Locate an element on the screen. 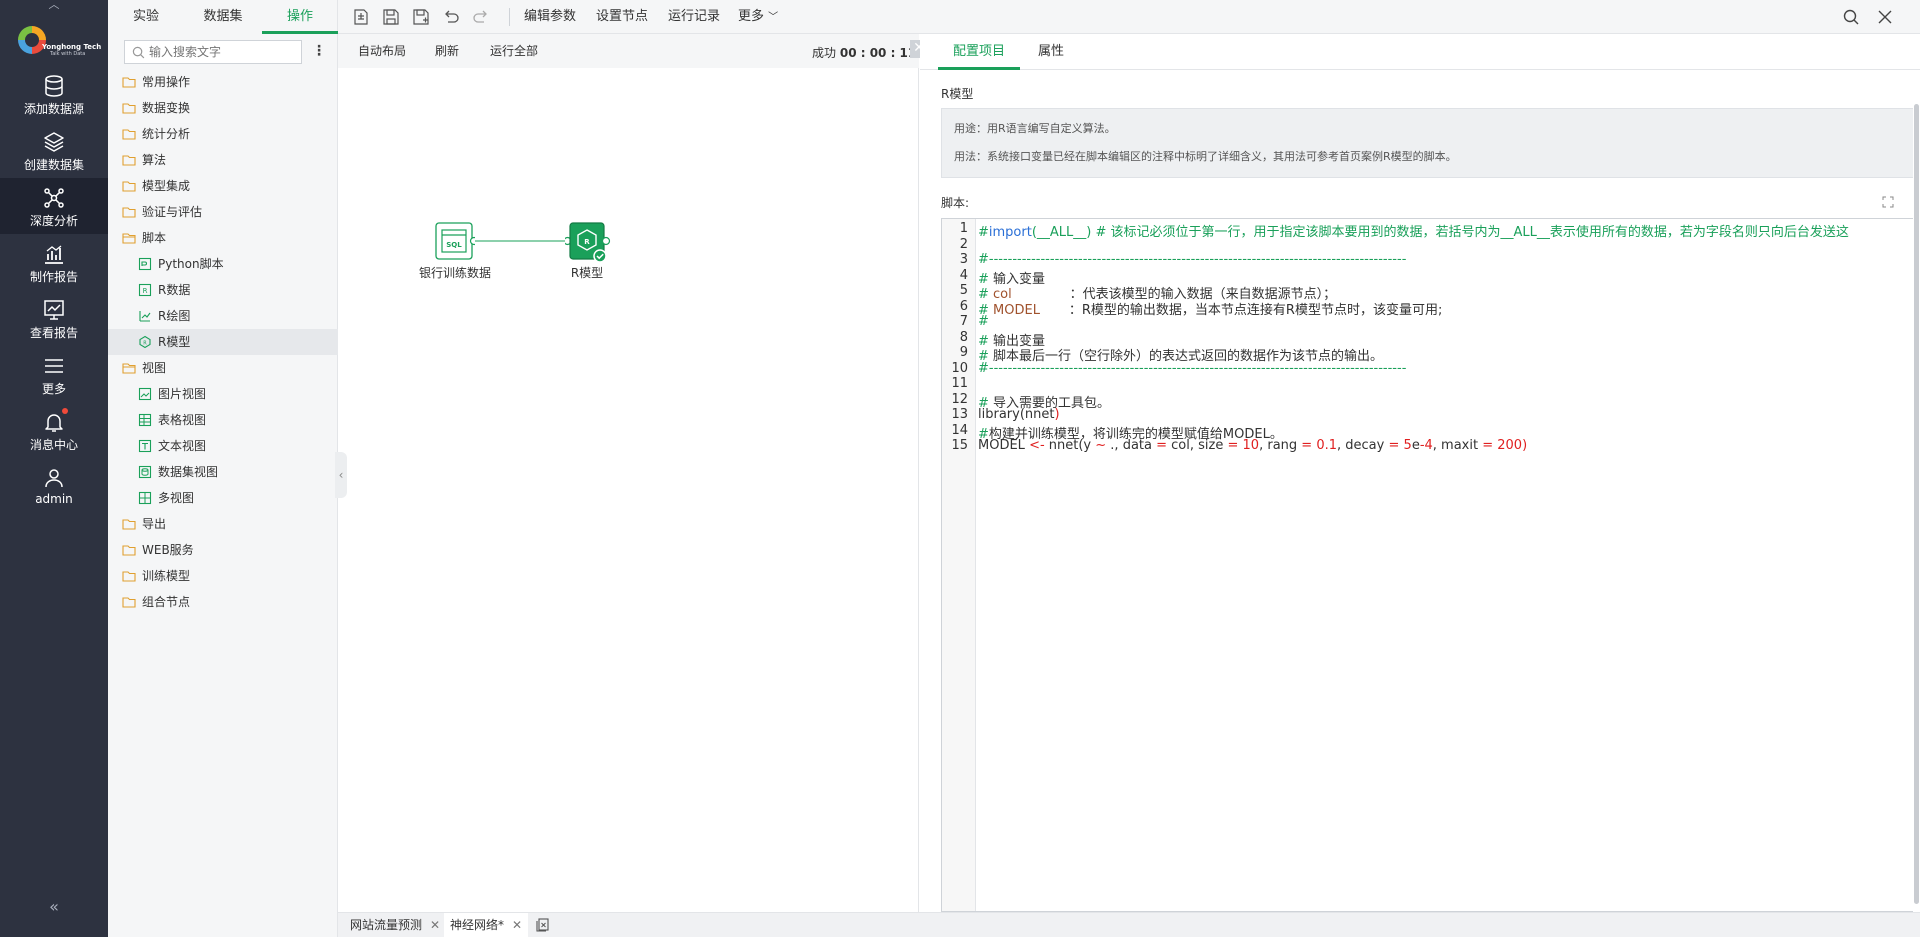 The image size is (1920, 937). run-log-button: 运行记录 is located at coordinates (694, 17).